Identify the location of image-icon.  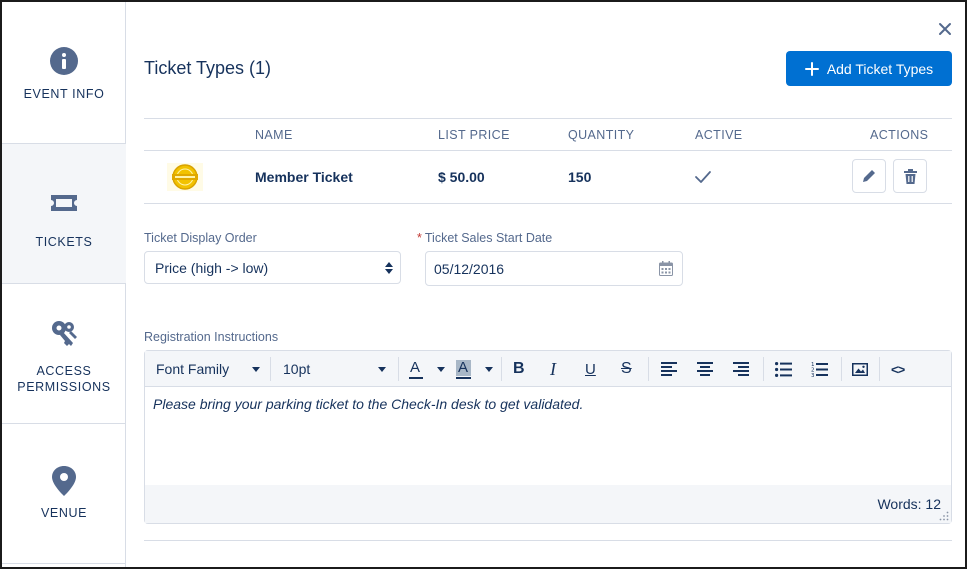
(860, 369).